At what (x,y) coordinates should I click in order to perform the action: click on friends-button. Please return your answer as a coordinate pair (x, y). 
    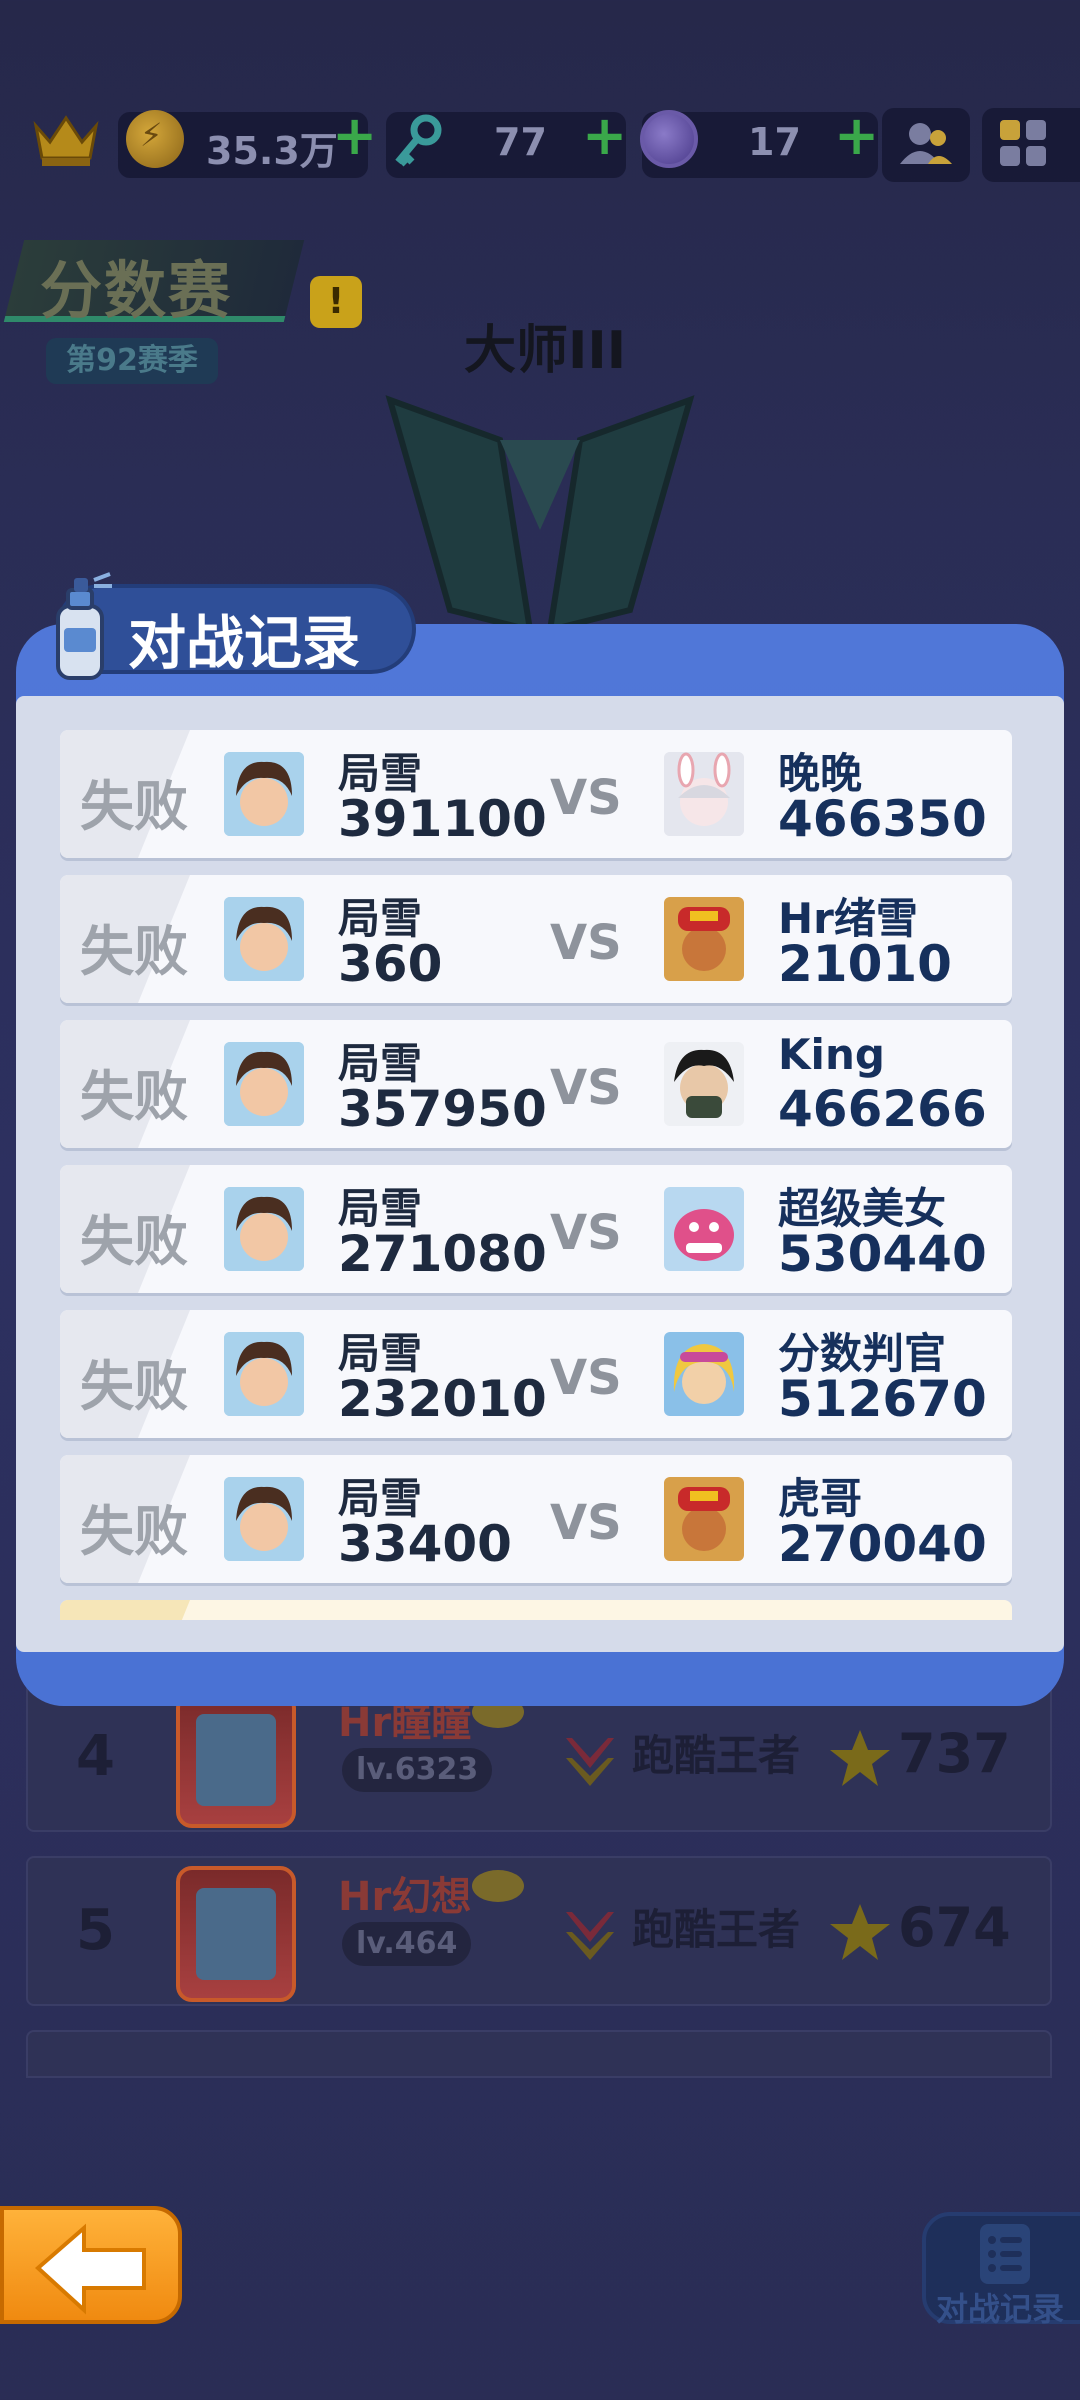
    Looking at the image, I should click on (926, 145).